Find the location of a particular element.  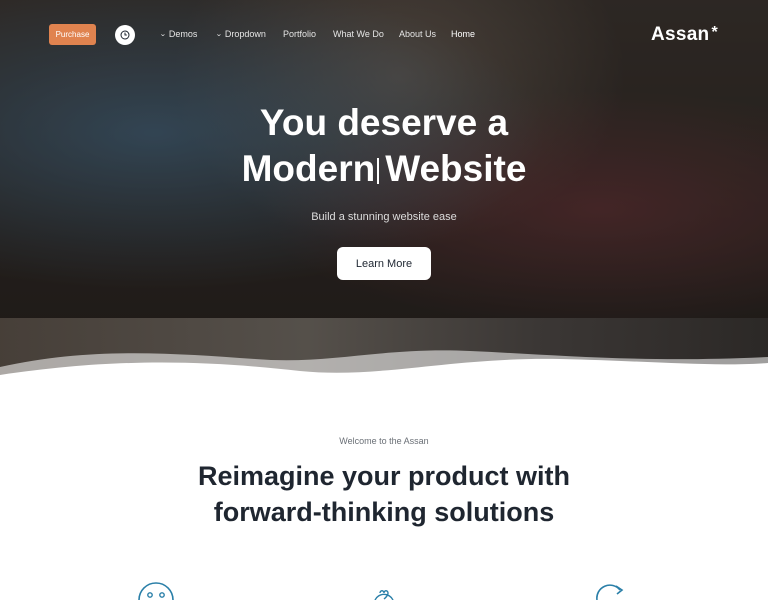

menu-item-what-we-do: What We Do is located at coordinates (358, 34).